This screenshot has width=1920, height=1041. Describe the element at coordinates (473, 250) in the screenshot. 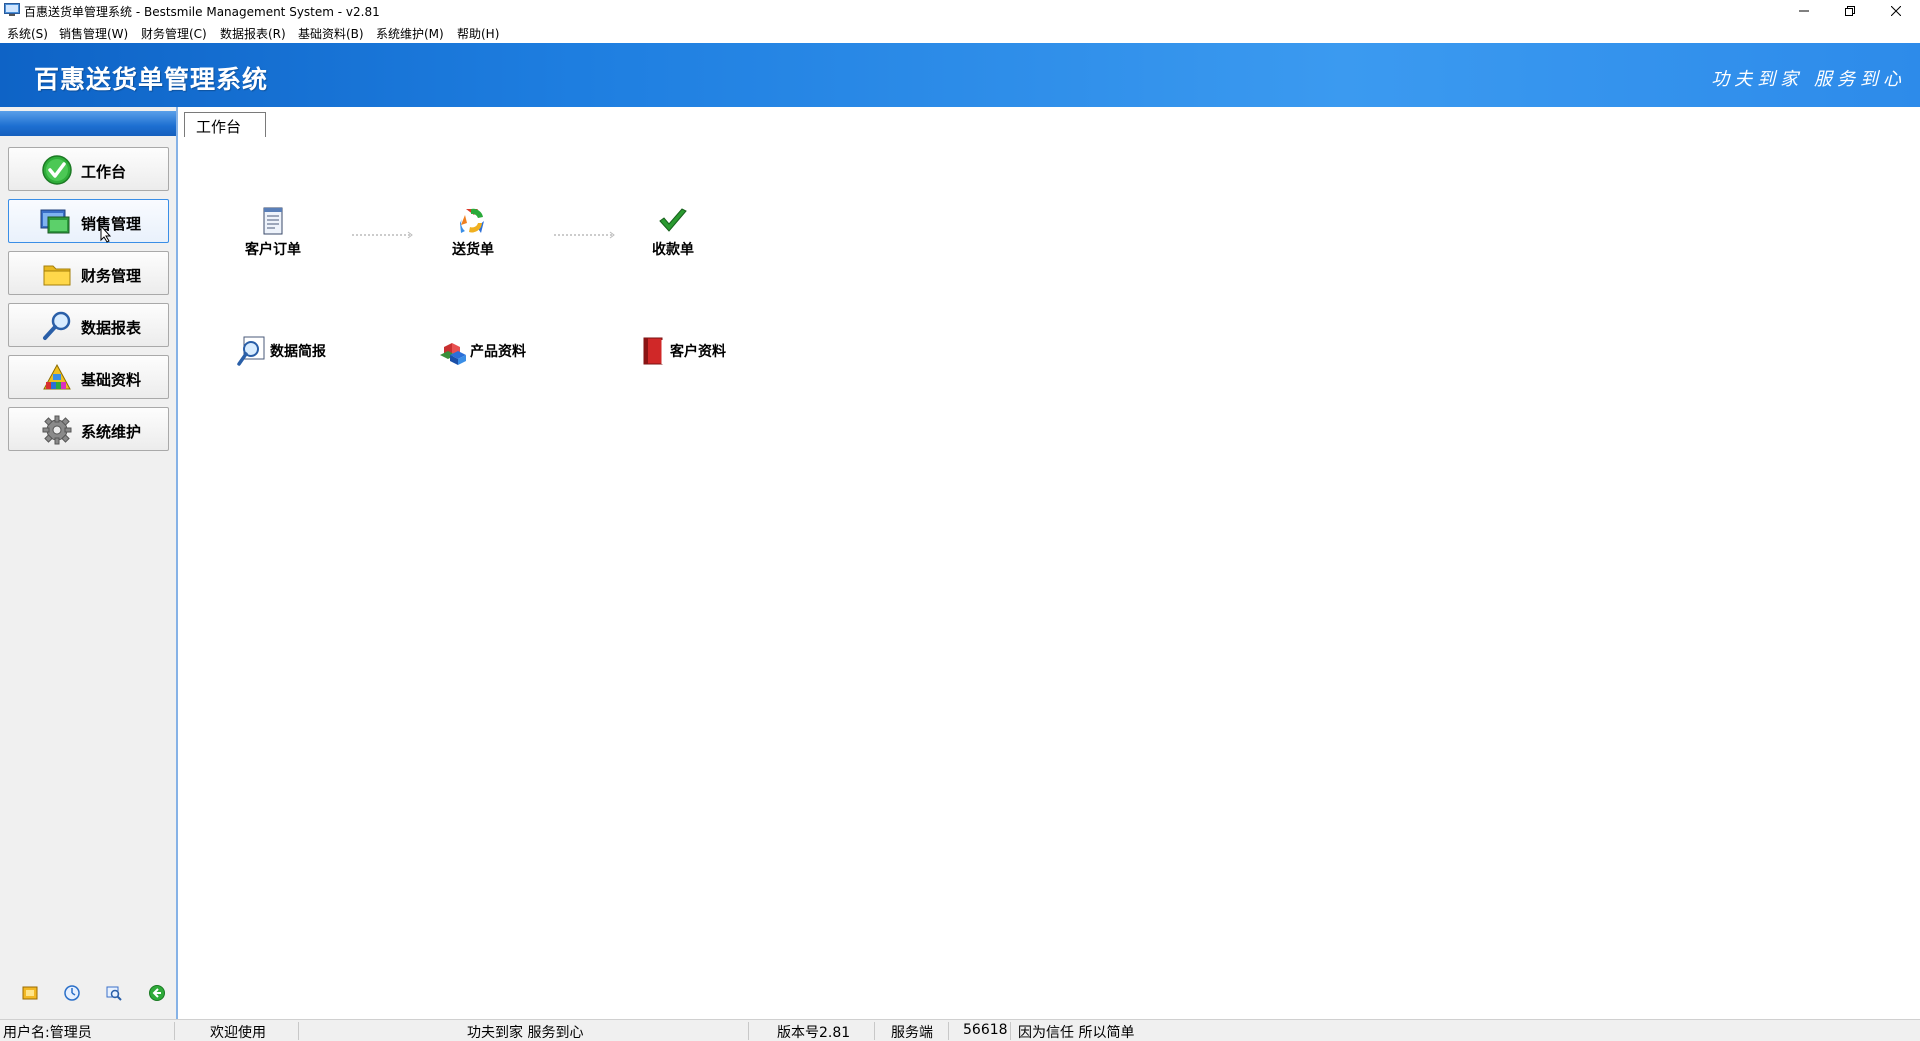

I see `flow-label: 送货单` at that location.